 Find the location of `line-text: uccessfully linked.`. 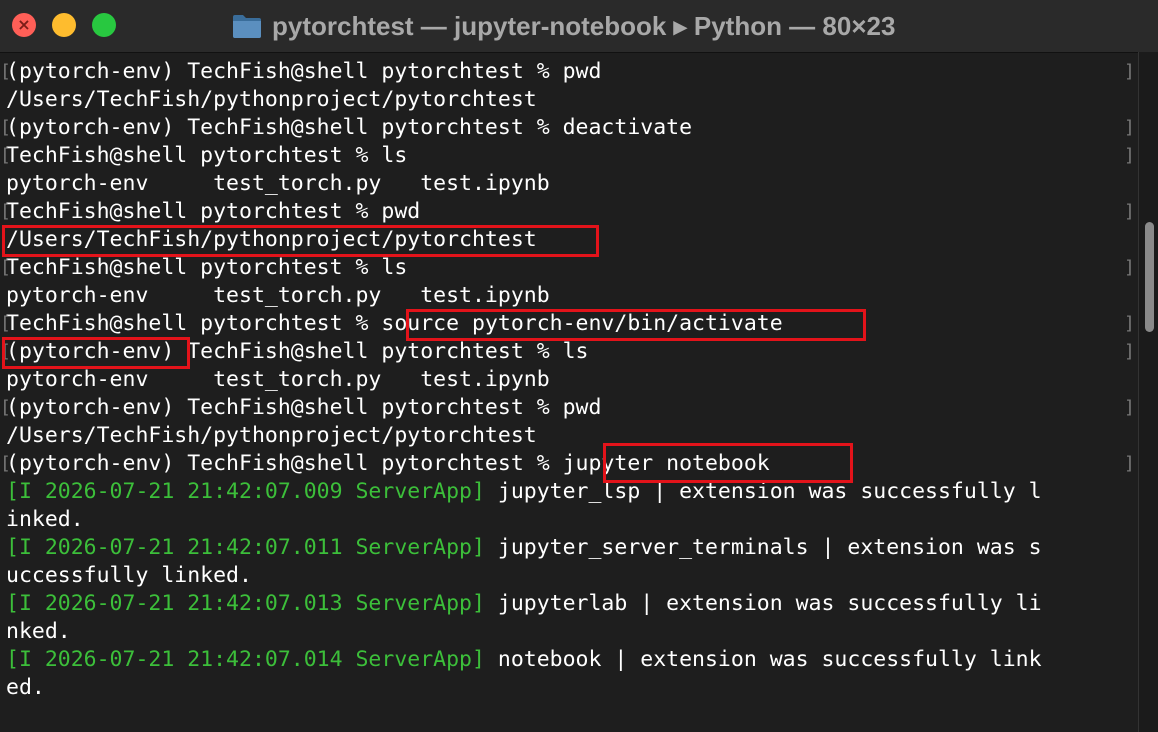

line-text: uccessfully linked. is located at coordinates (129, 575).